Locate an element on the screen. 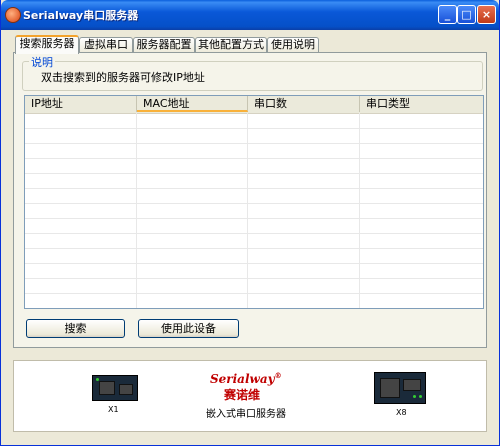 The height and width of the screenshot is (446, 500). app-icon is located at coordinates (13, 15).